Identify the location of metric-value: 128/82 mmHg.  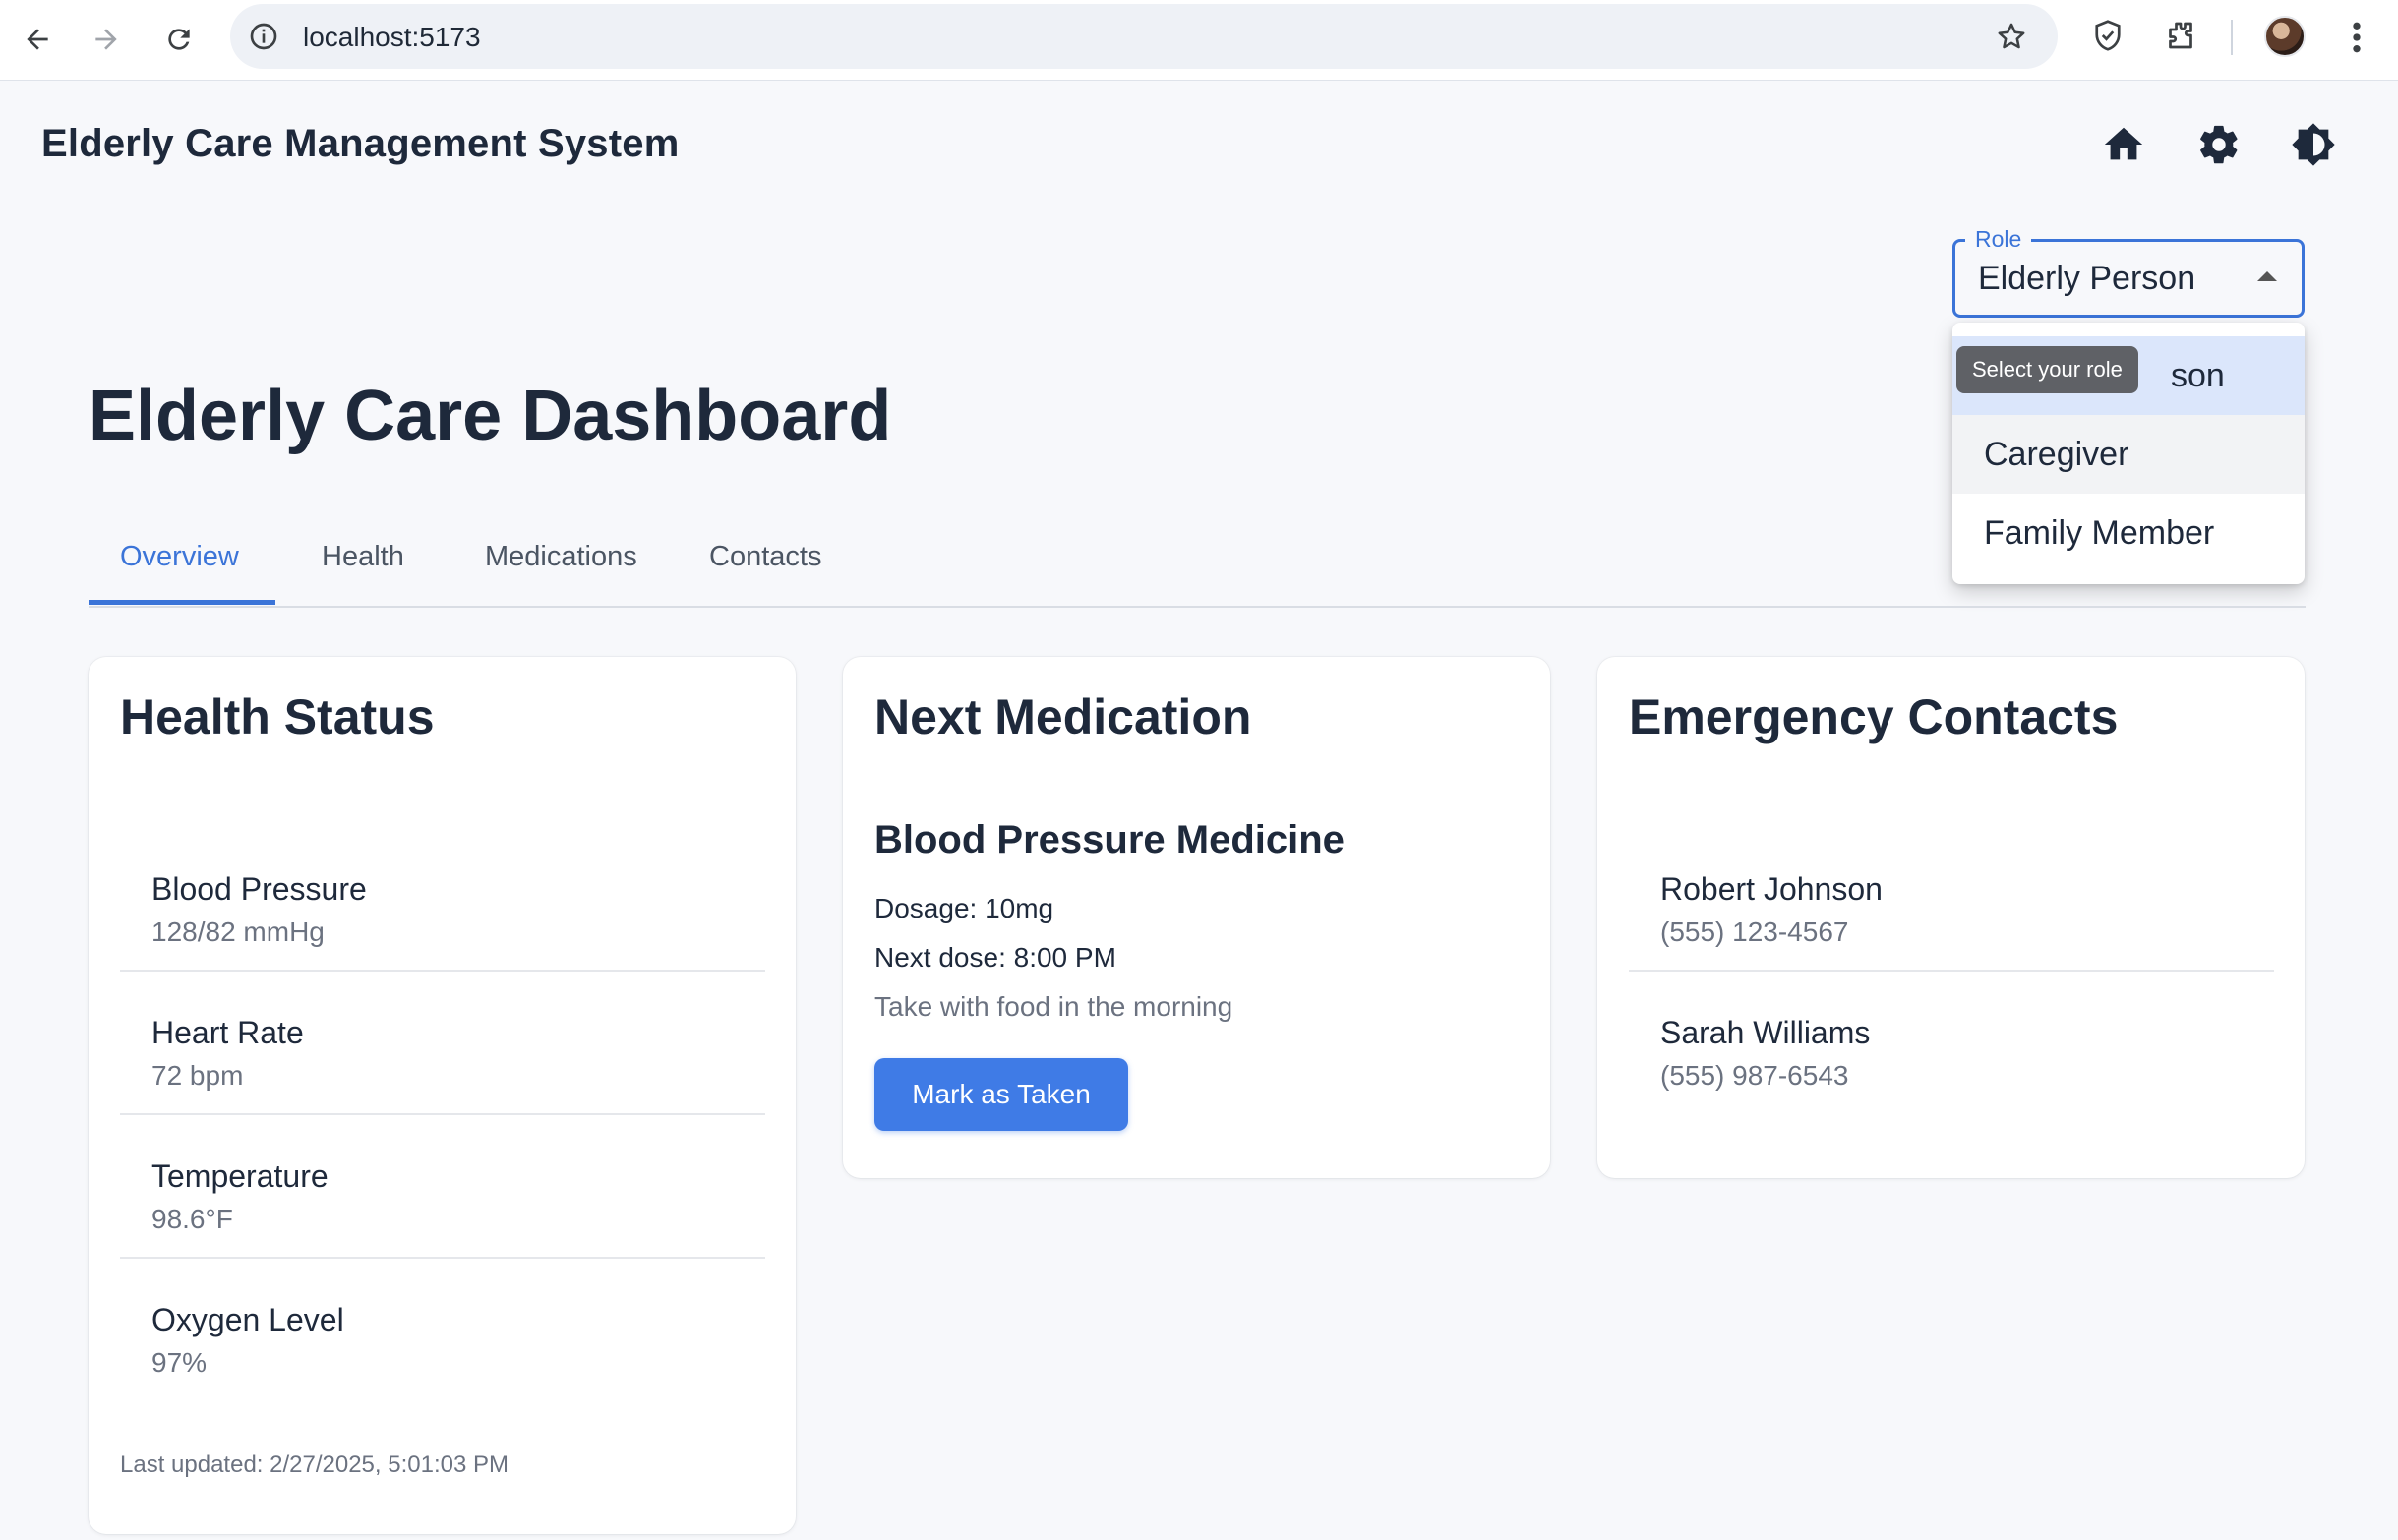
(238, 932).